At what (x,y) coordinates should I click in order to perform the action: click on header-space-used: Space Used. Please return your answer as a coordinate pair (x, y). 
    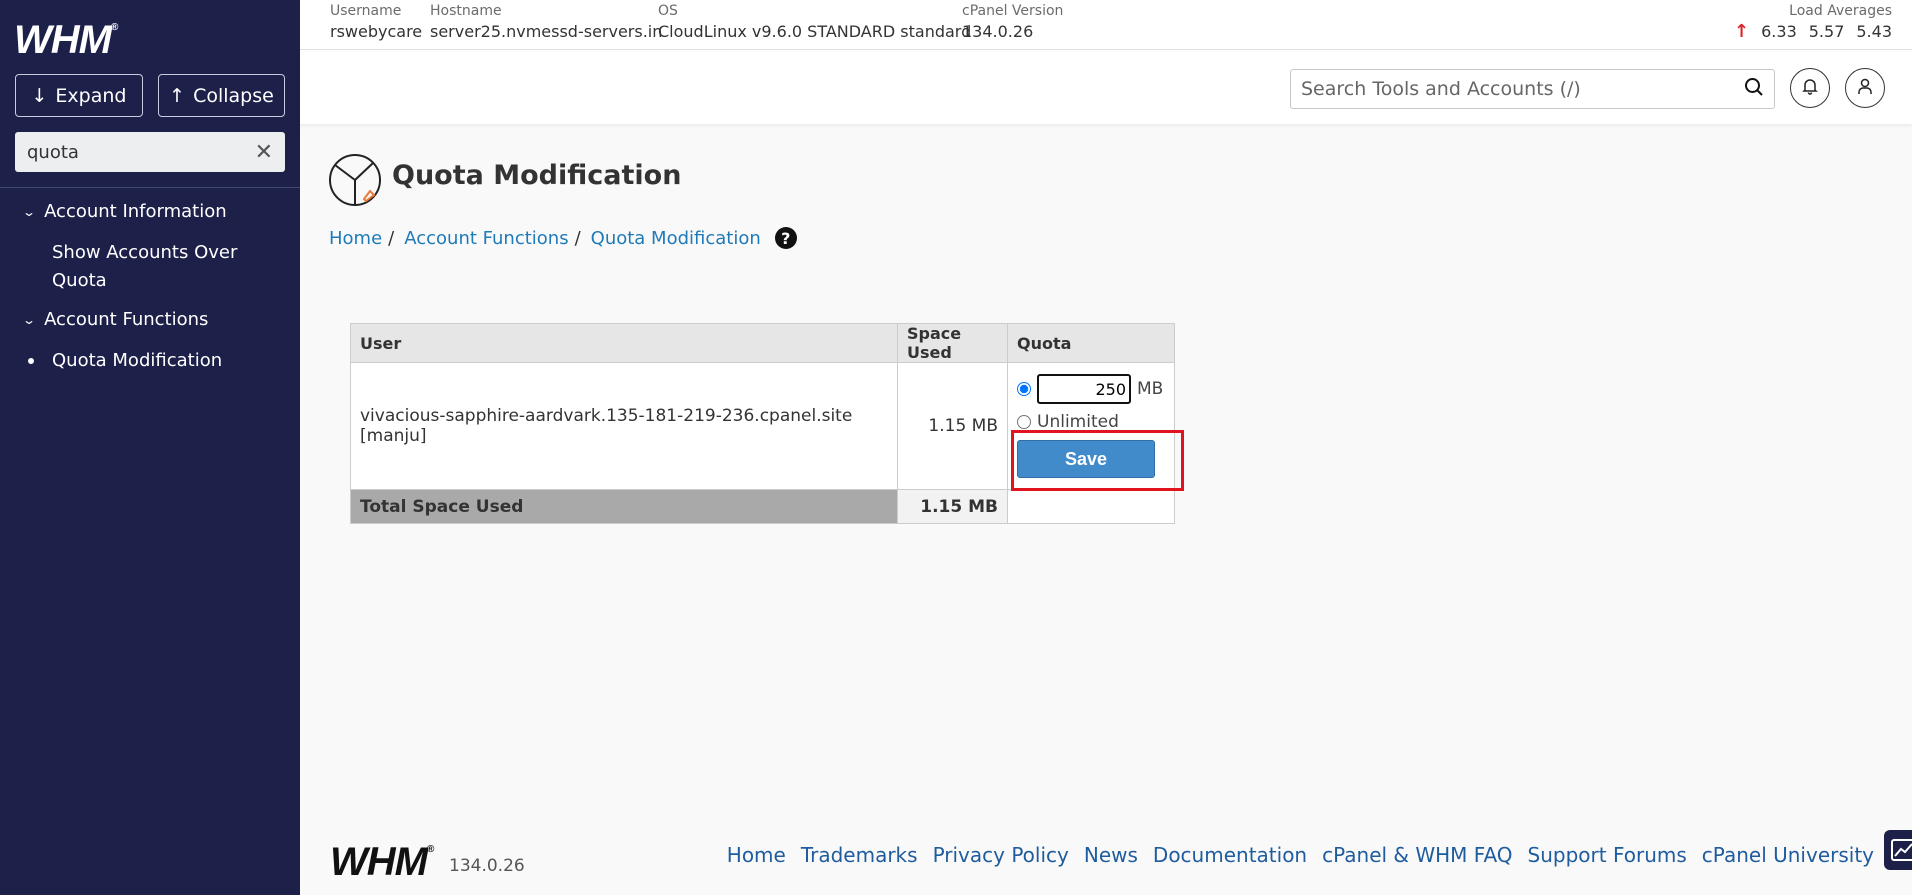
    Looking at the image, I should click on (952, 343).